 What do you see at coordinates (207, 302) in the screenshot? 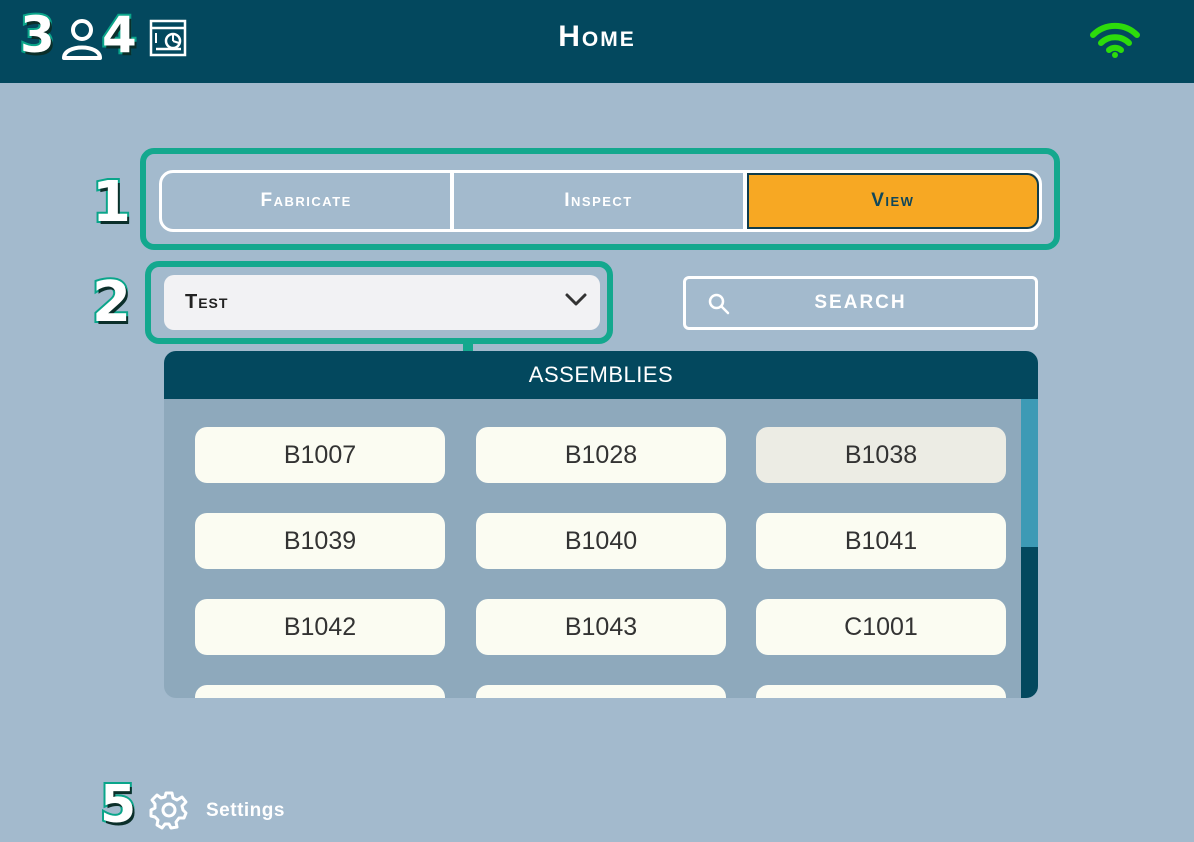
I see `project-select-value: Test` at bounding box center [207, 302].